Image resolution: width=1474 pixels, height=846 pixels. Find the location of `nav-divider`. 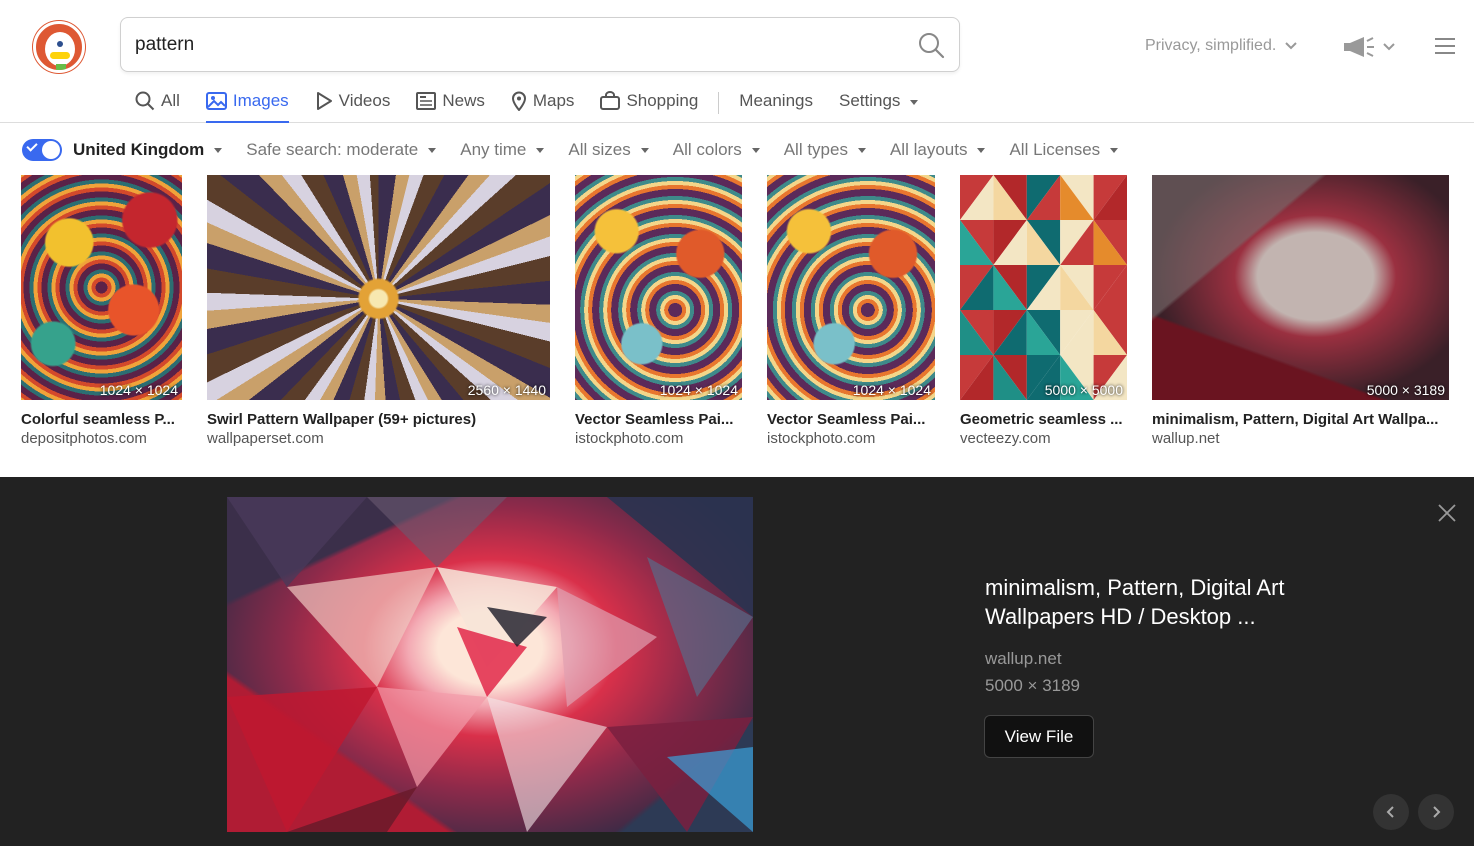

nav-divider is located at coordinates (719, 103).